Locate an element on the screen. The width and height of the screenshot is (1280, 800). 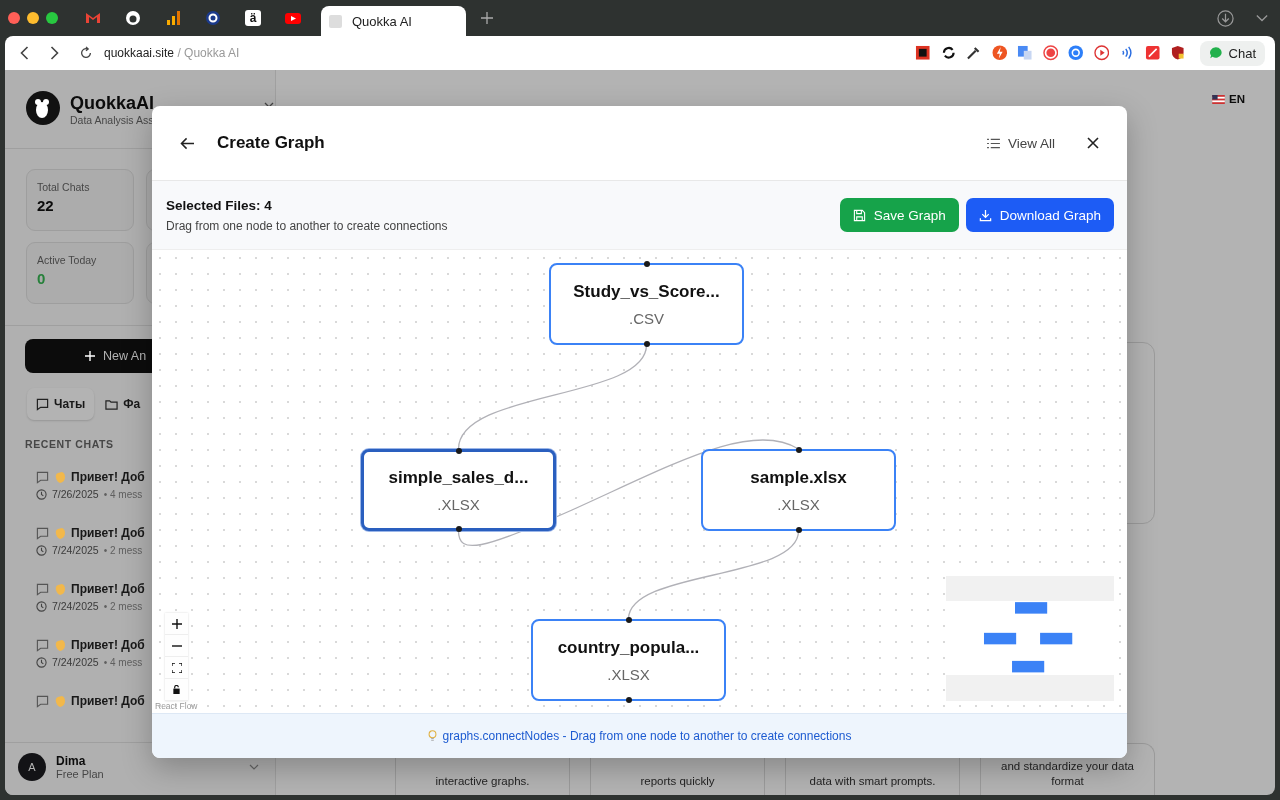
stat-label: Active Today is located at coordinates (67, 260).